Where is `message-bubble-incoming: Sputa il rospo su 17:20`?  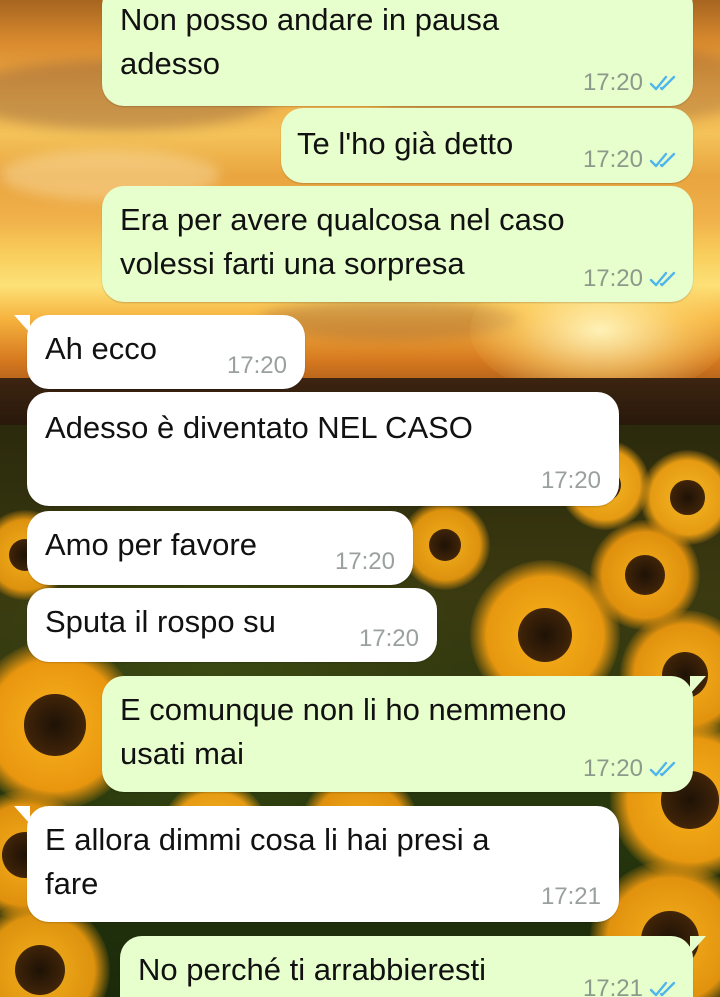 message-bubble-incoming: Sputa il rospo su 17:20 is located at coordinates (232, 625).